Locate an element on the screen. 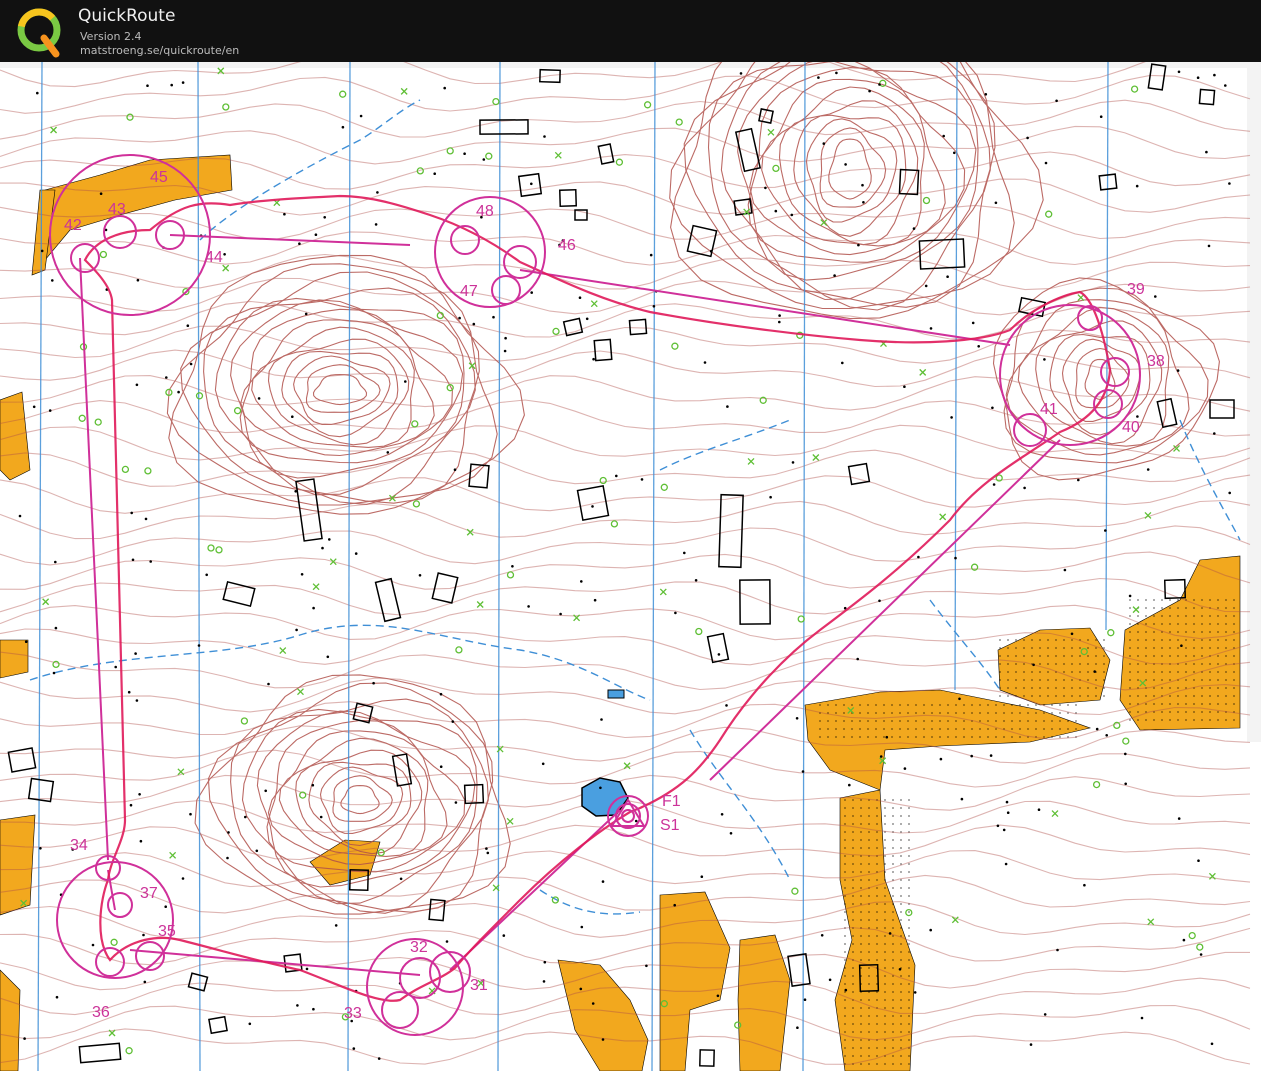  control-label-40: 40 is located at coordinates (1131, 427).